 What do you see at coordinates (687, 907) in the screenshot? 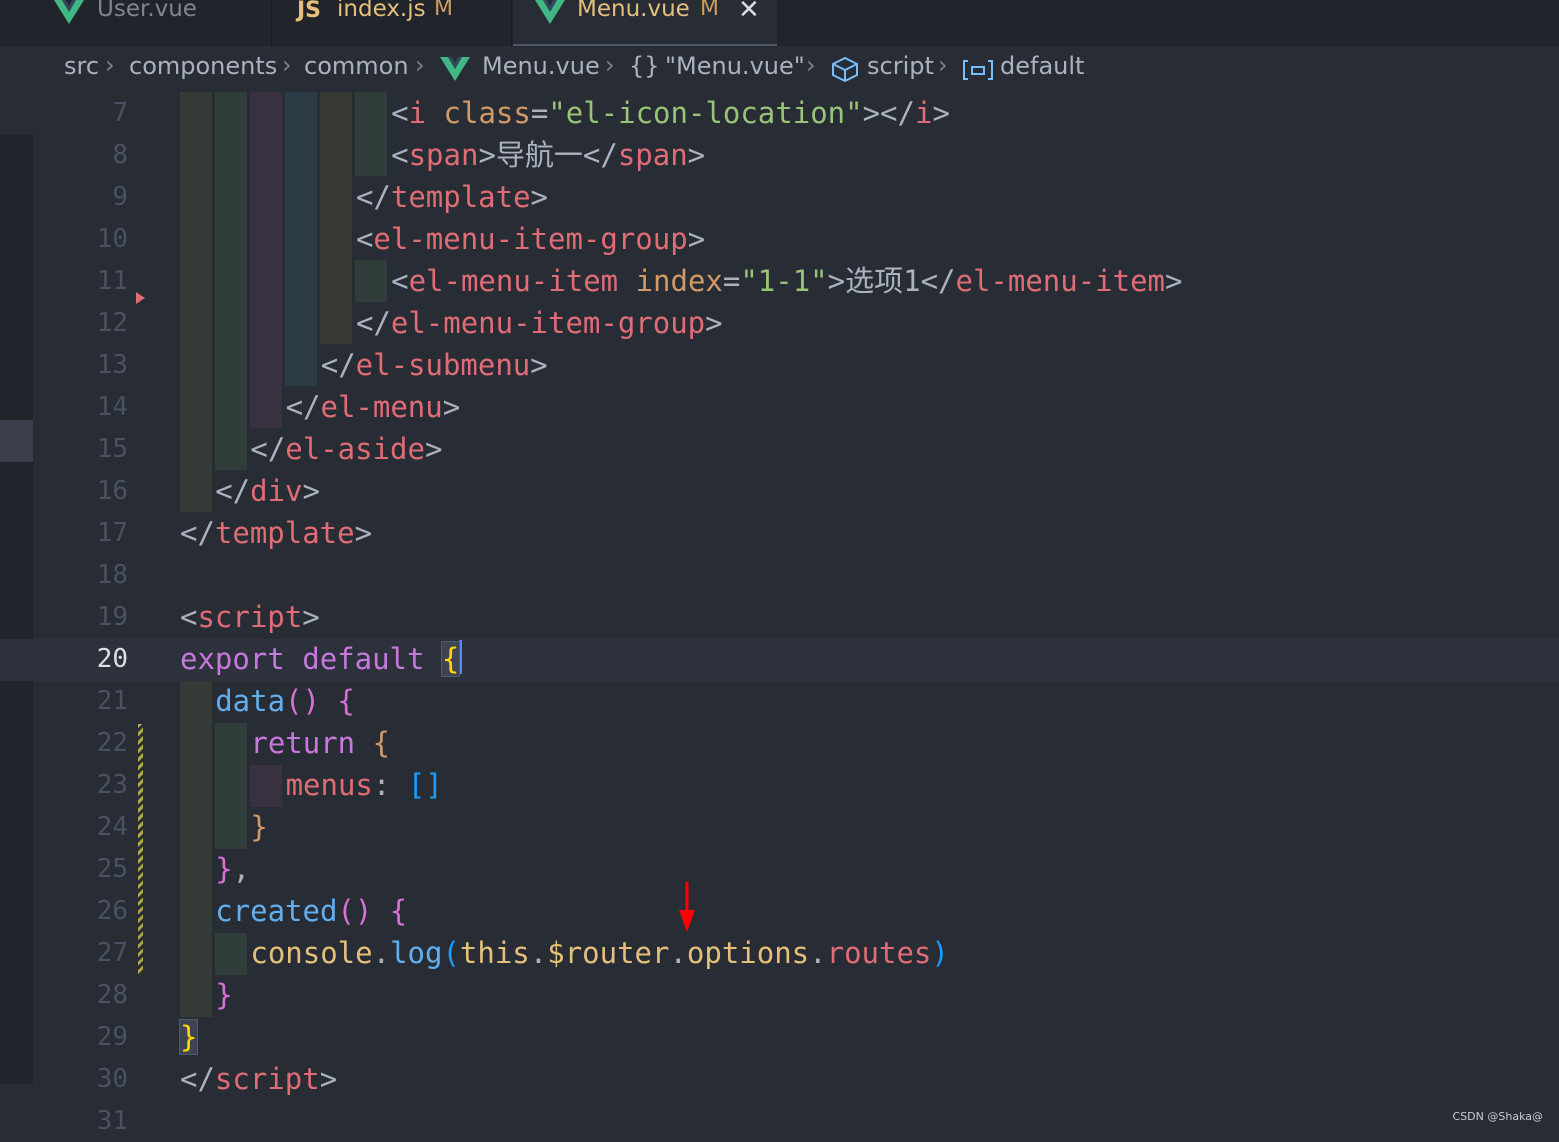
I see `annotation-arrow-icon` at bounding box center [687, 907].